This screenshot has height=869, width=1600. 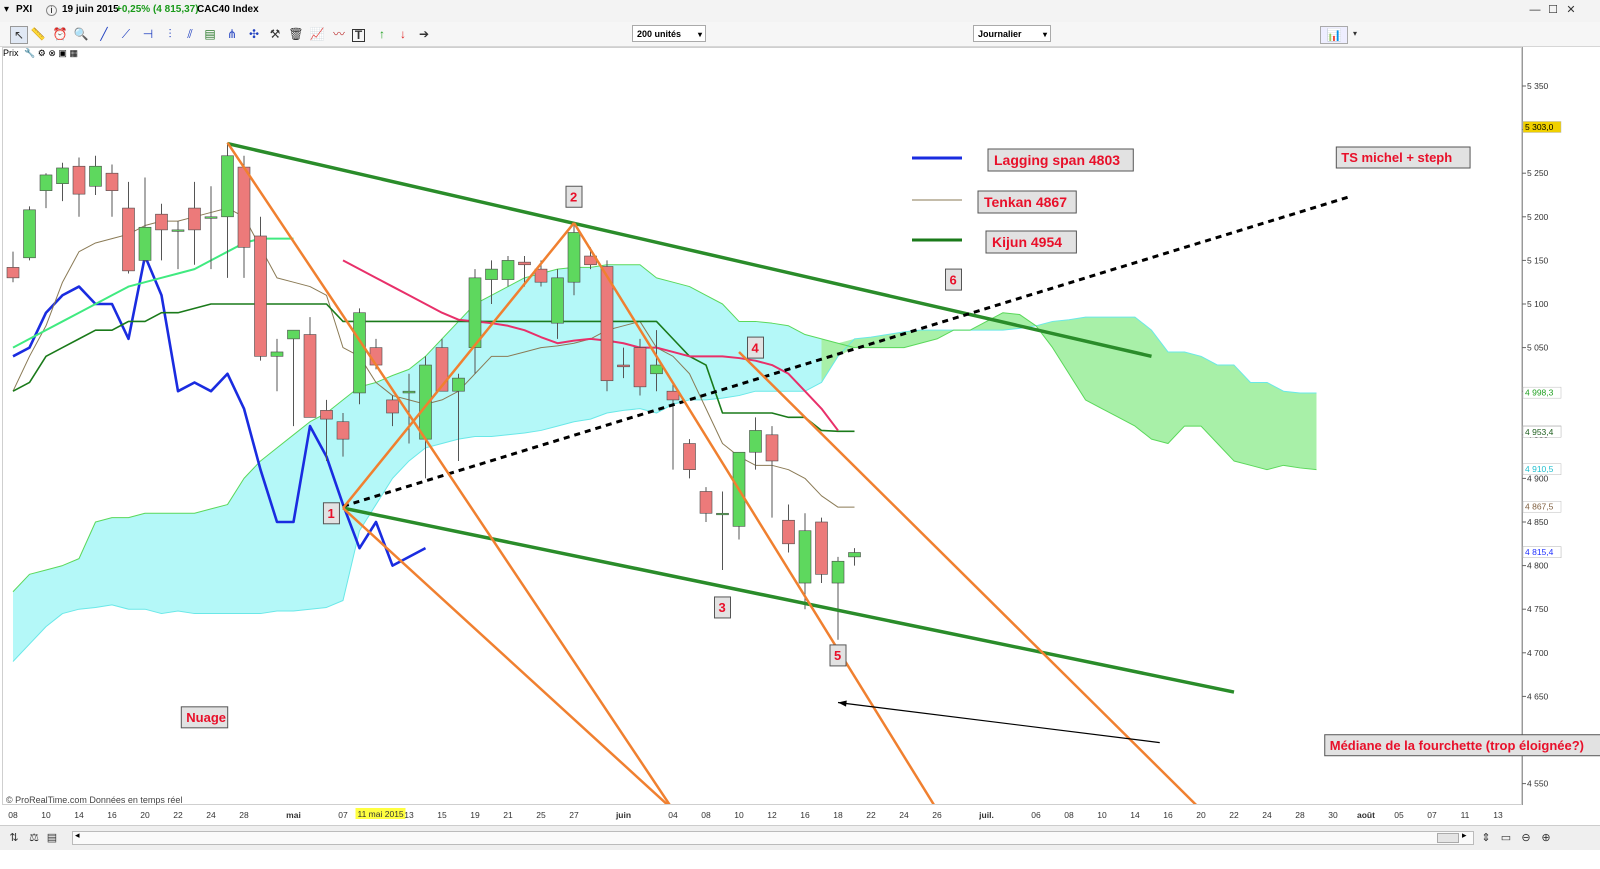 What do you see at coordinates (1027, 202) in the screenshot?
I see `legend-entry: Tenkan 4867` at bounding box center [1027, 202].